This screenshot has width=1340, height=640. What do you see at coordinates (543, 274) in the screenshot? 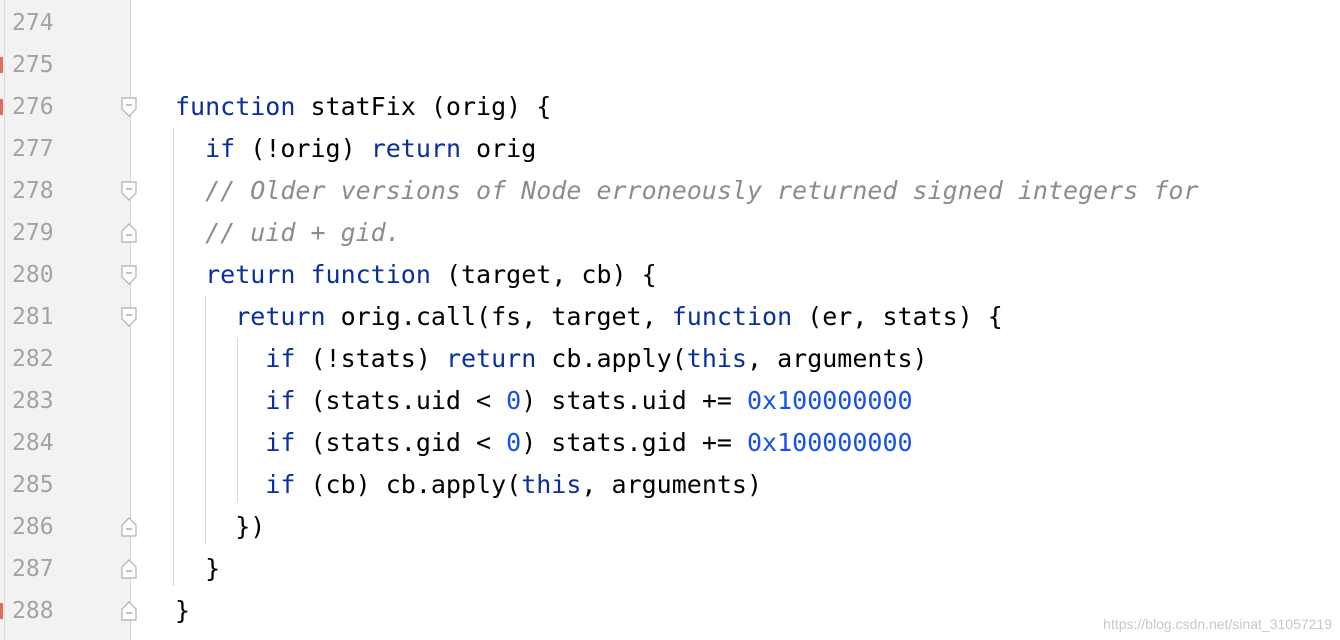
I see `code-token: (target, cb) {` at bounding box center [543, 274].